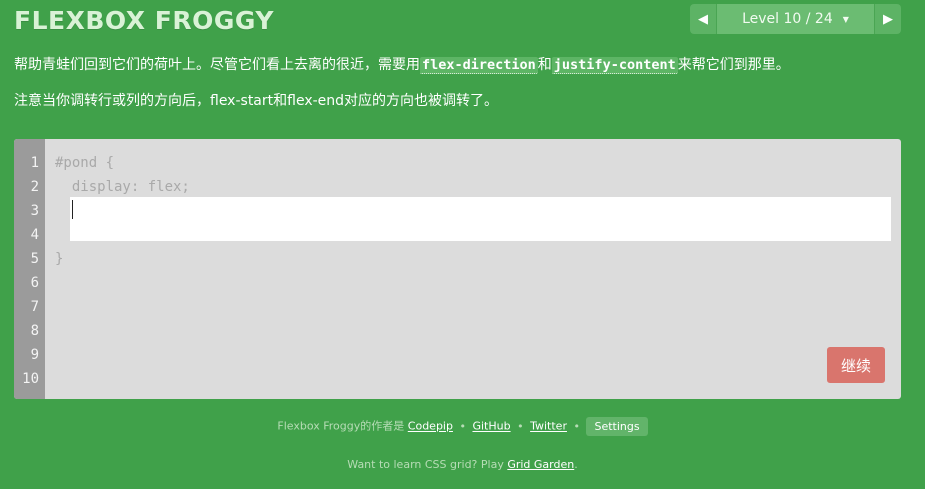 This screenshot has width=925, height=489. What do you see at coordinates (491, 426) in the screenshot?
I see `github-link: GitHub` at bounding box center [491, 426].